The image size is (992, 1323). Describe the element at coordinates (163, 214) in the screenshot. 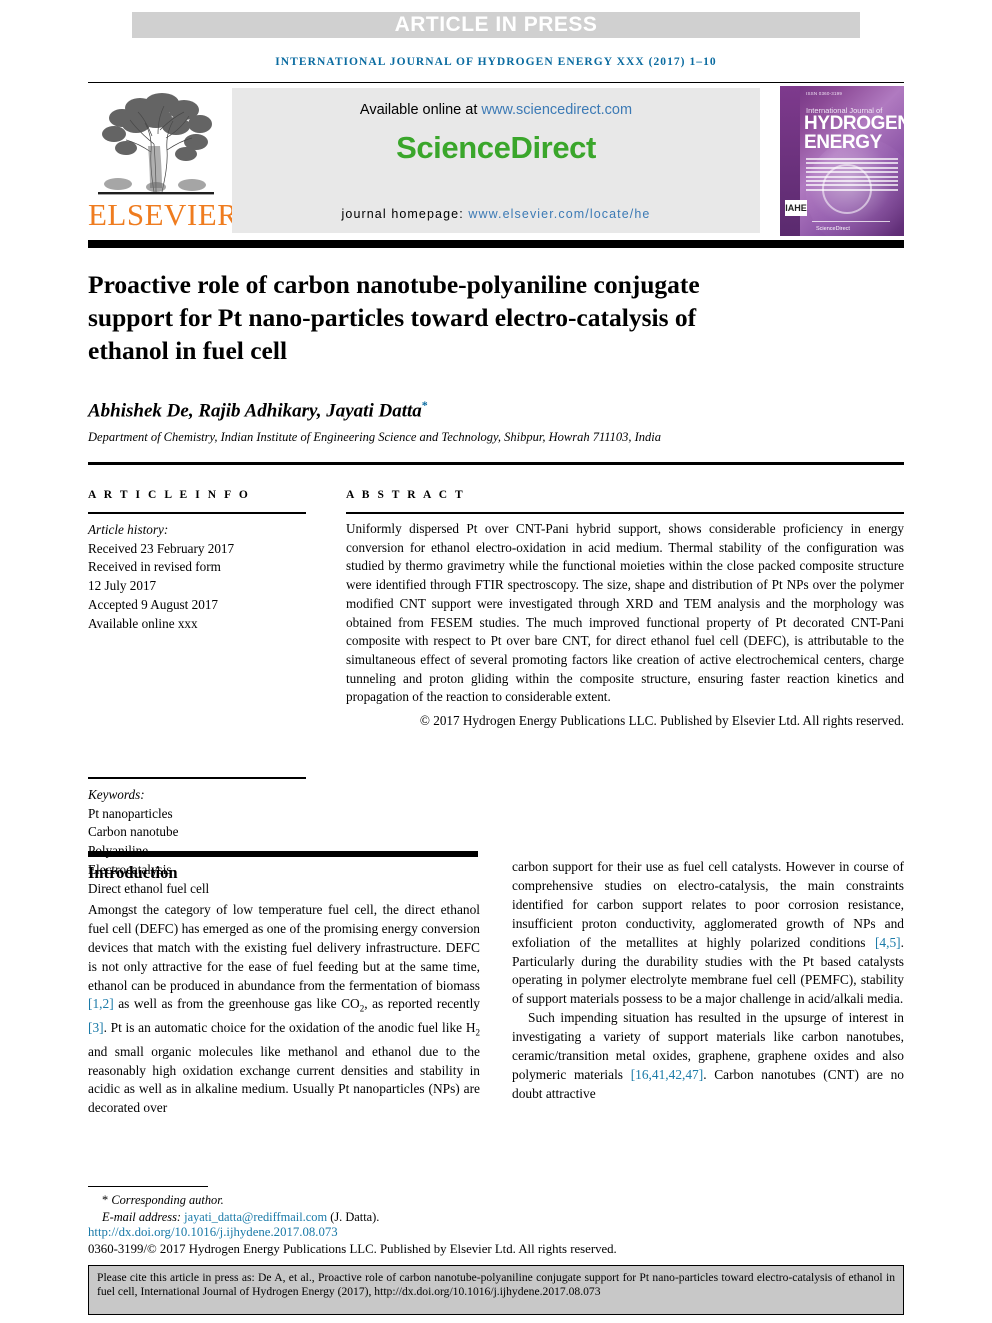

I see `elsevier-wordmark: ELSEVIER` at that location.